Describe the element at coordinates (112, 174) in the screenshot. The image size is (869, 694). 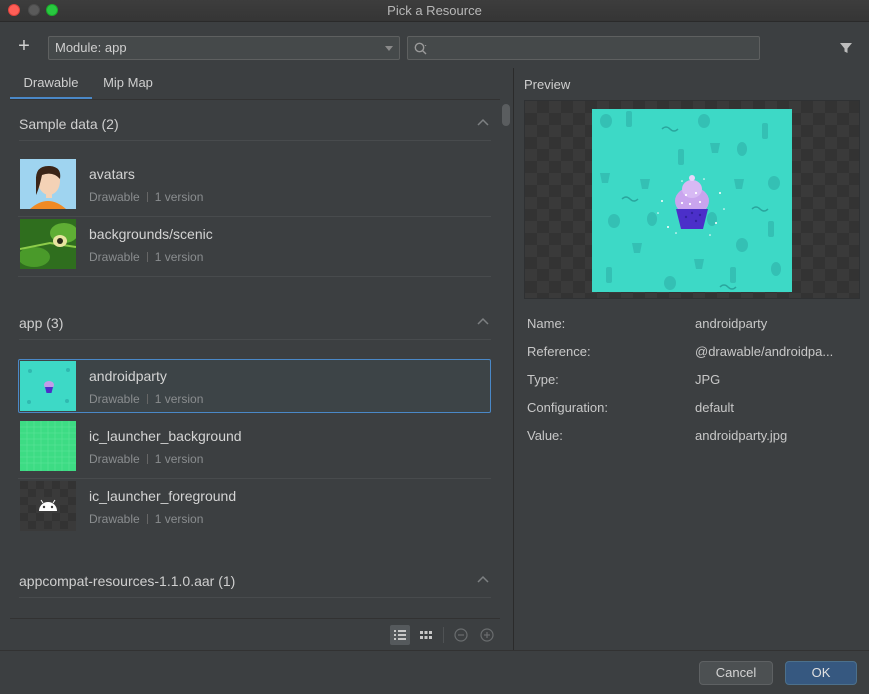
I see `item-name: avatars` at that location.